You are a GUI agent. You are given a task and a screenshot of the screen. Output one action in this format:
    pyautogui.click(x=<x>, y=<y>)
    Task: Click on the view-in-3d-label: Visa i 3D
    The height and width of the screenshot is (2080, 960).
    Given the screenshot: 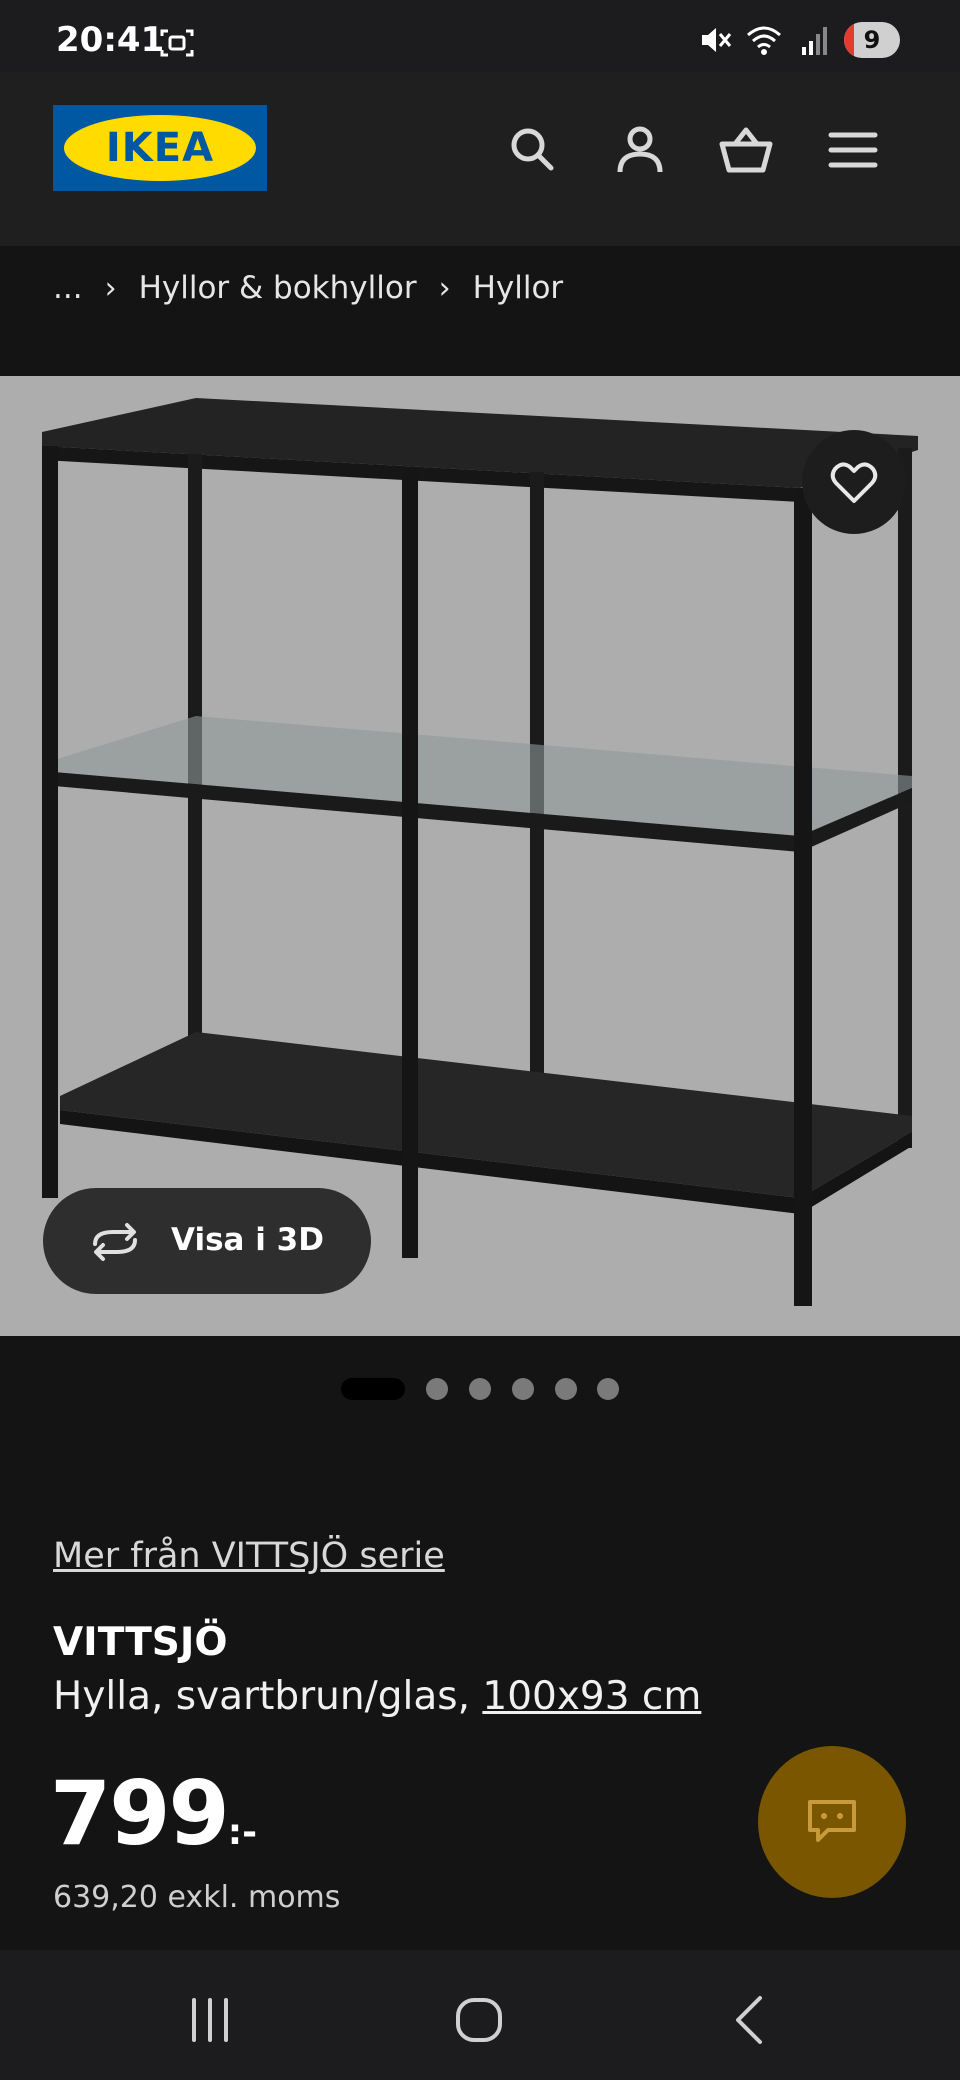 What is the action you would take?
    pyautogui.click(x=247, y=1240)
    